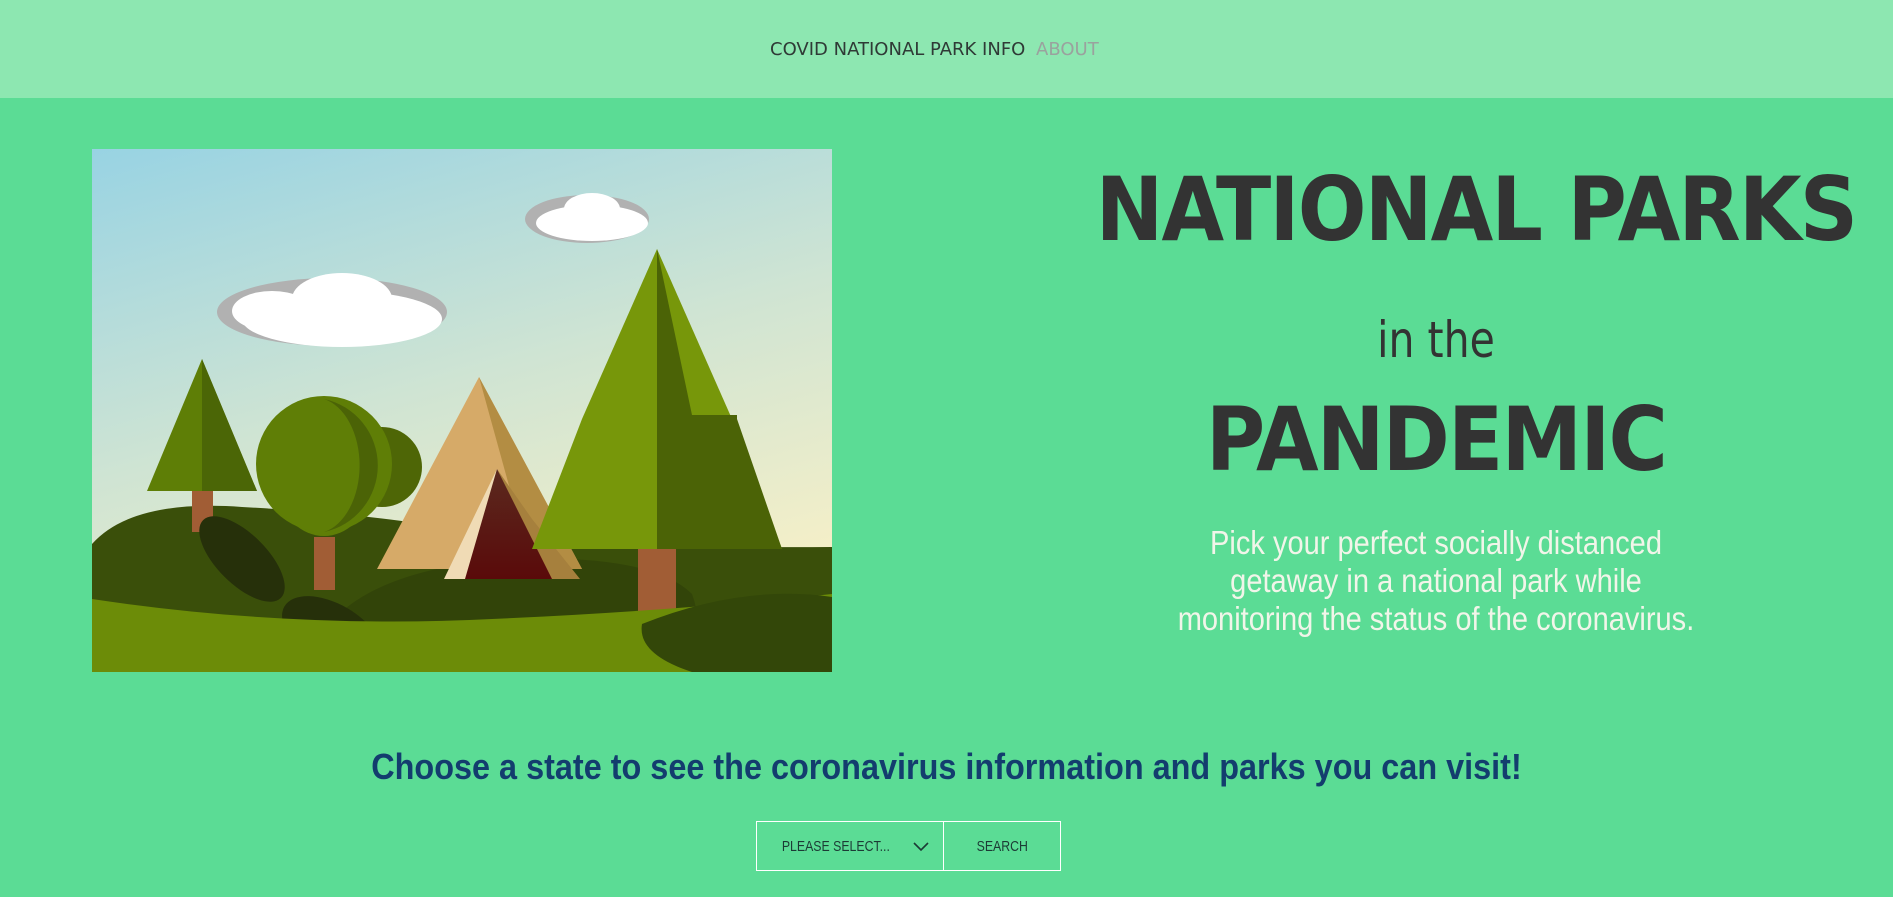 The width and height of the screenshot is (1893, 897). I want to click on nav-link-about: ABOUT, so click(1067, 50).